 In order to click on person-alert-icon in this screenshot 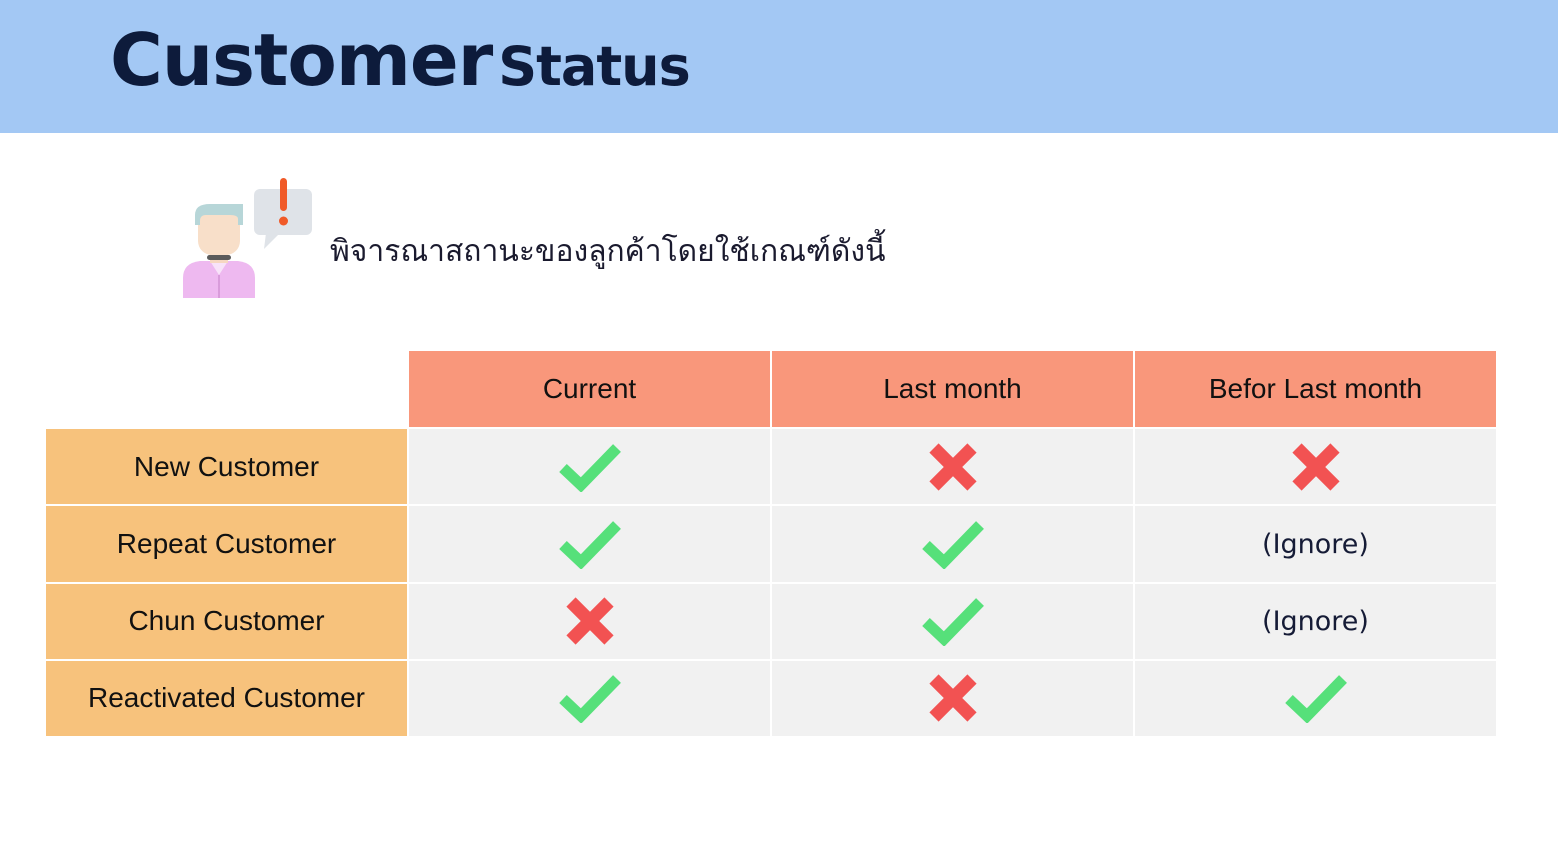, I will do `click(247, 238)`.